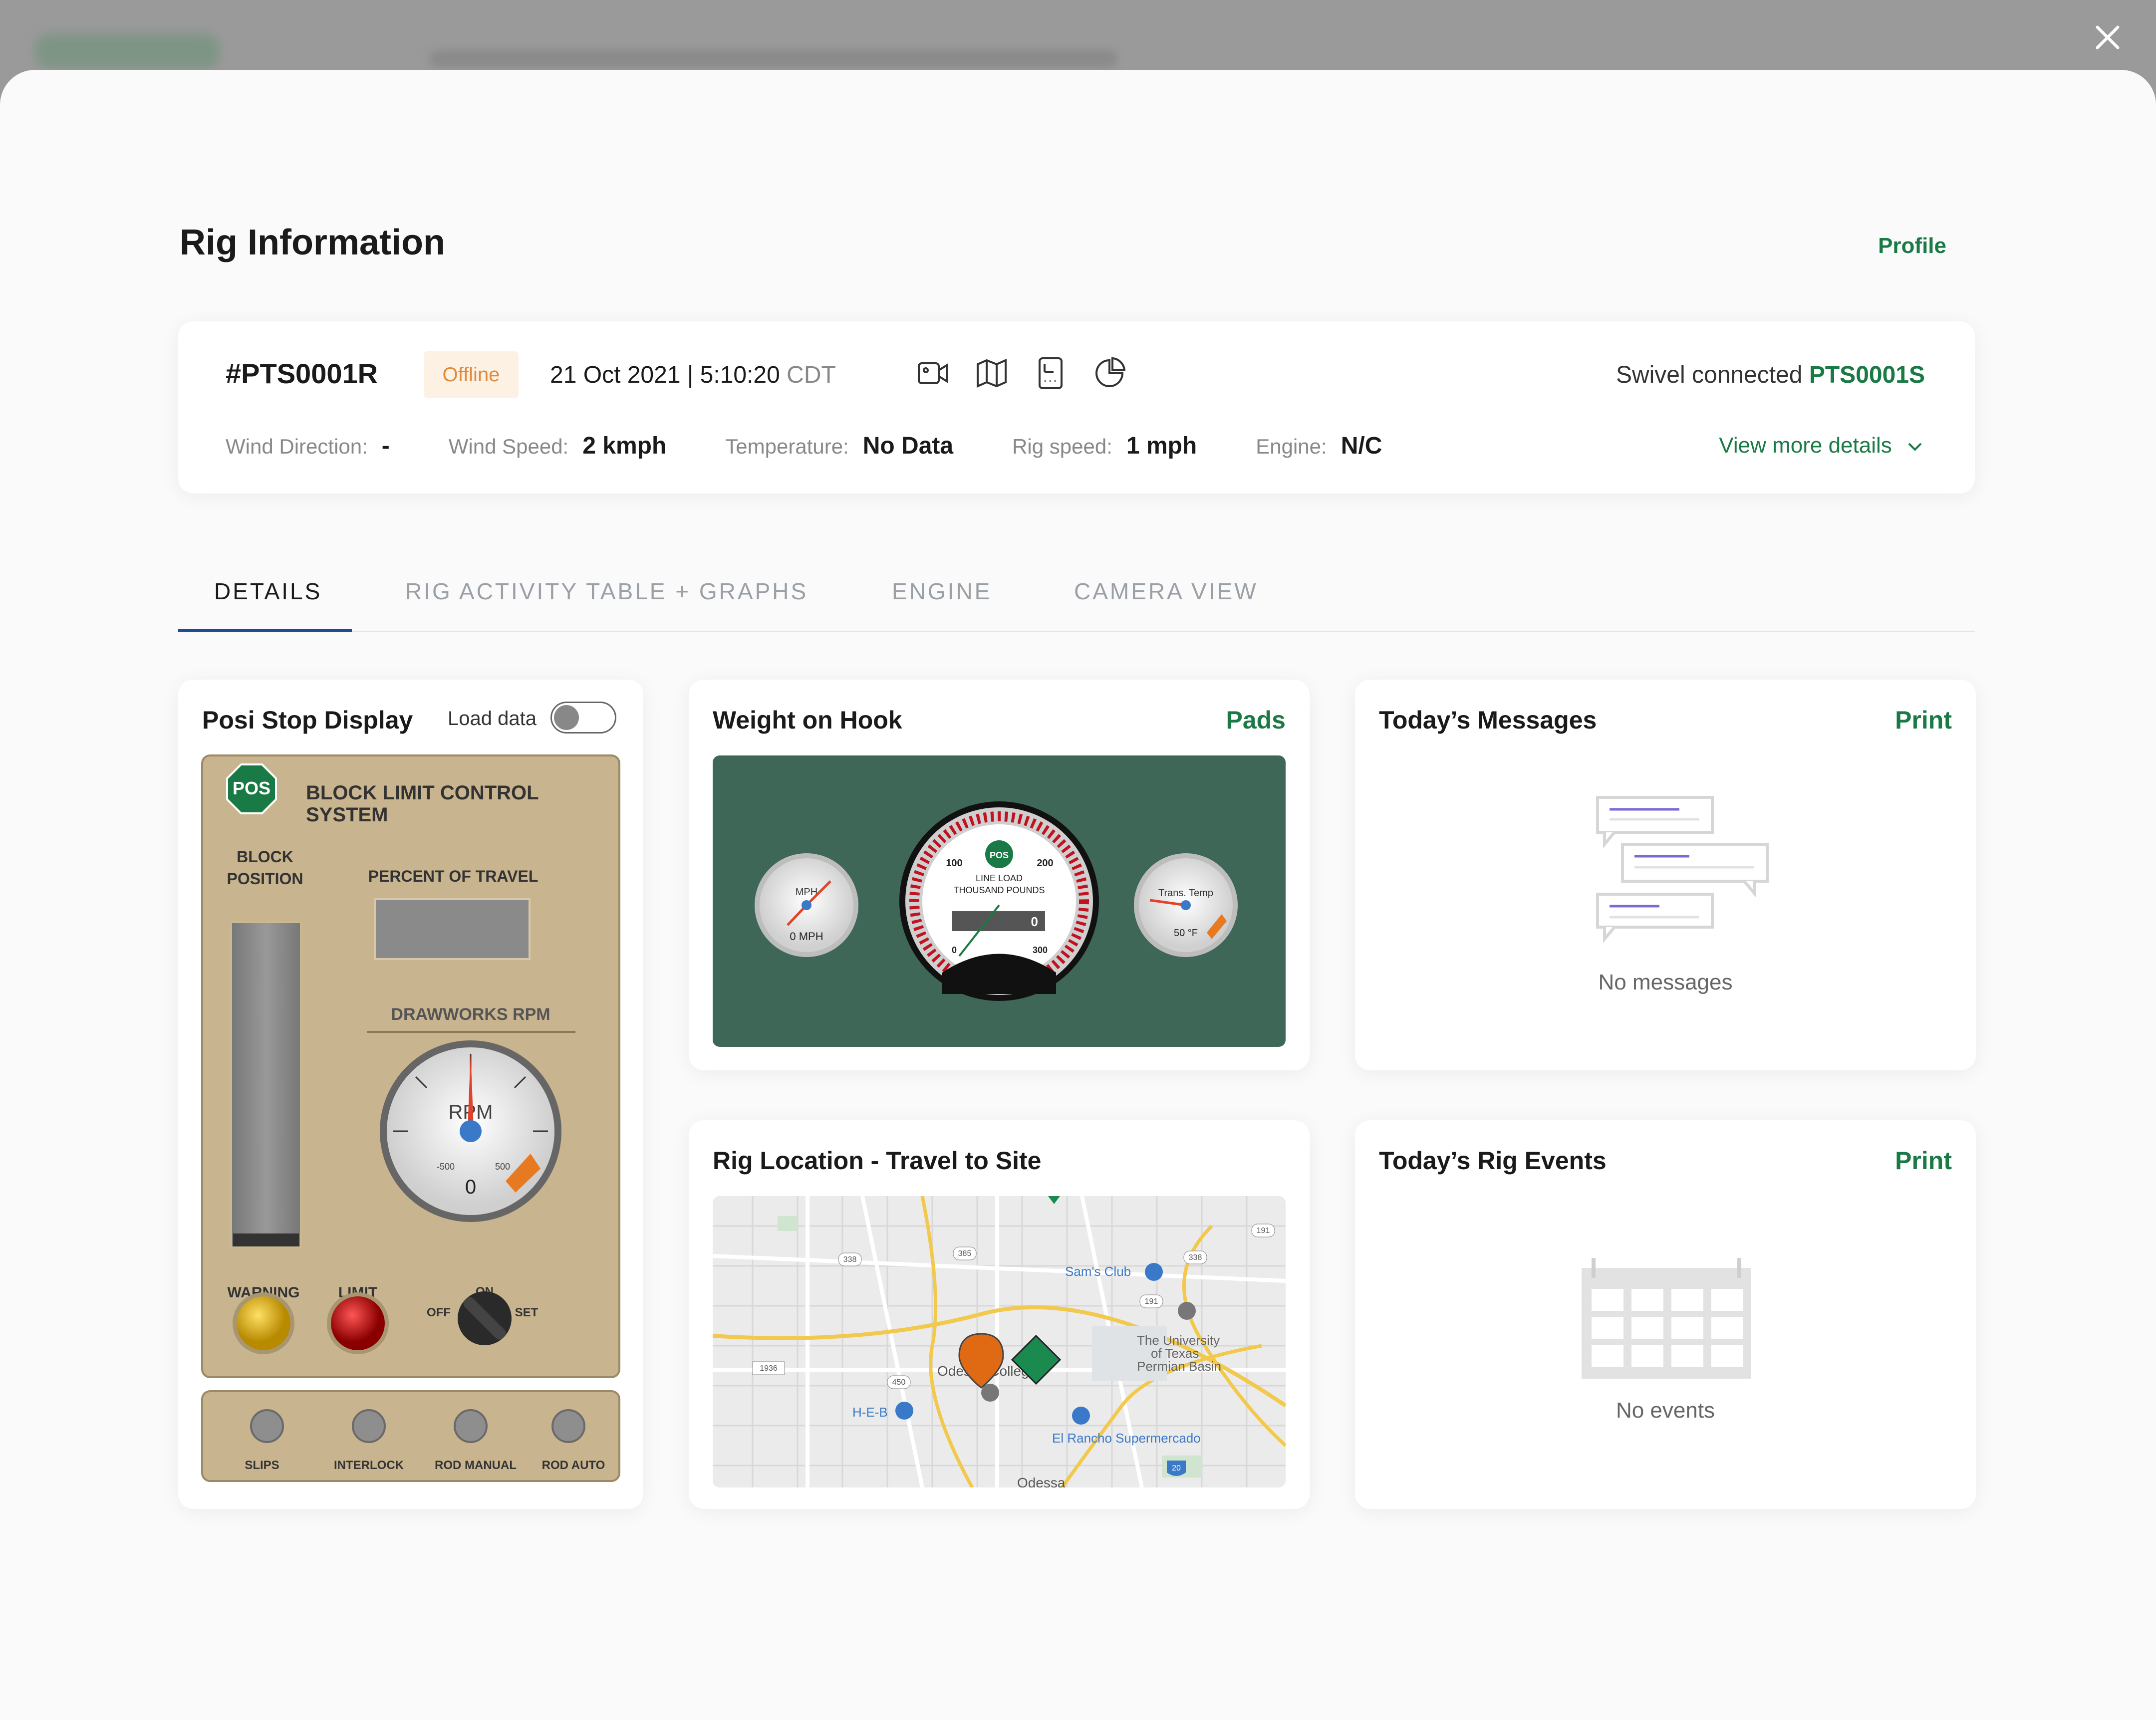 The height and width of the screenshot is (1720, 2156). I want to click on map-place-heb: H-E-B, so click(870, 1413).